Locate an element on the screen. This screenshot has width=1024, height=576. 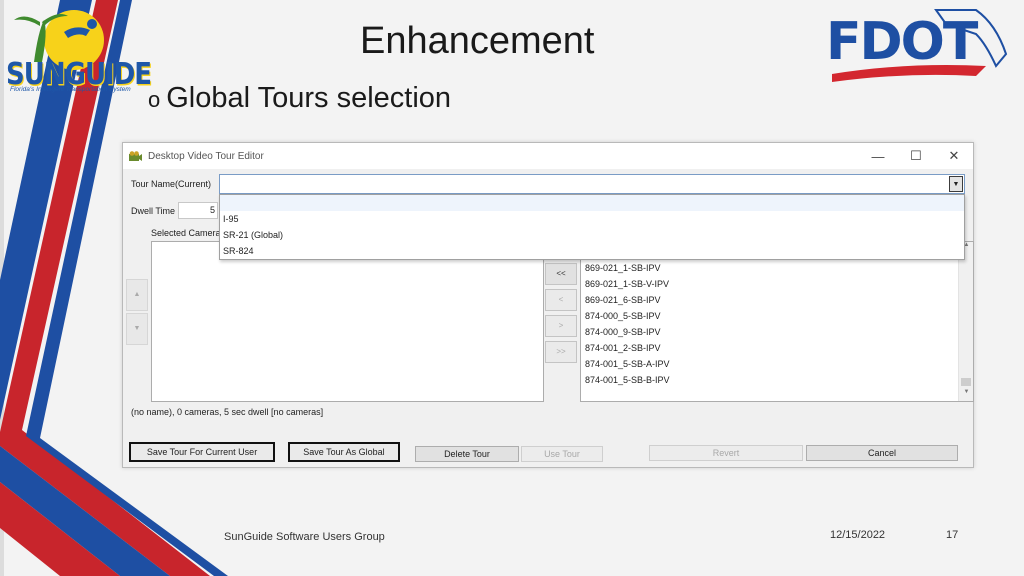
bullet-item: o Global Tours selection is located at coordinates (299, 98).